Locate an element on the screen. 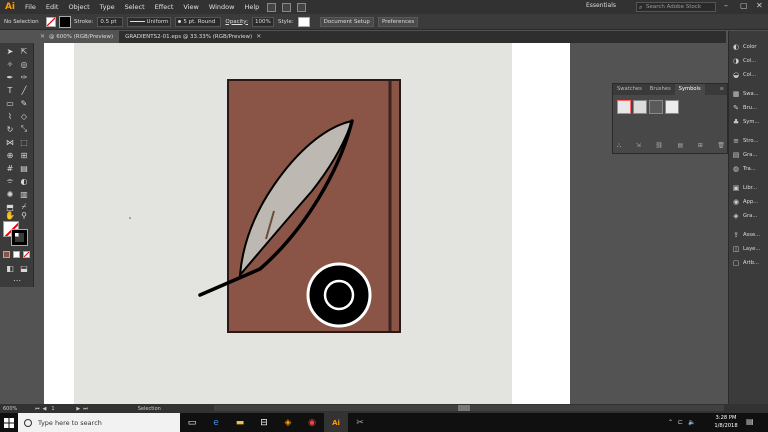 The width and height of the screenshot is (768, 432). column-graph-tool-icon: ▥ is located at coordinates (24, 194).